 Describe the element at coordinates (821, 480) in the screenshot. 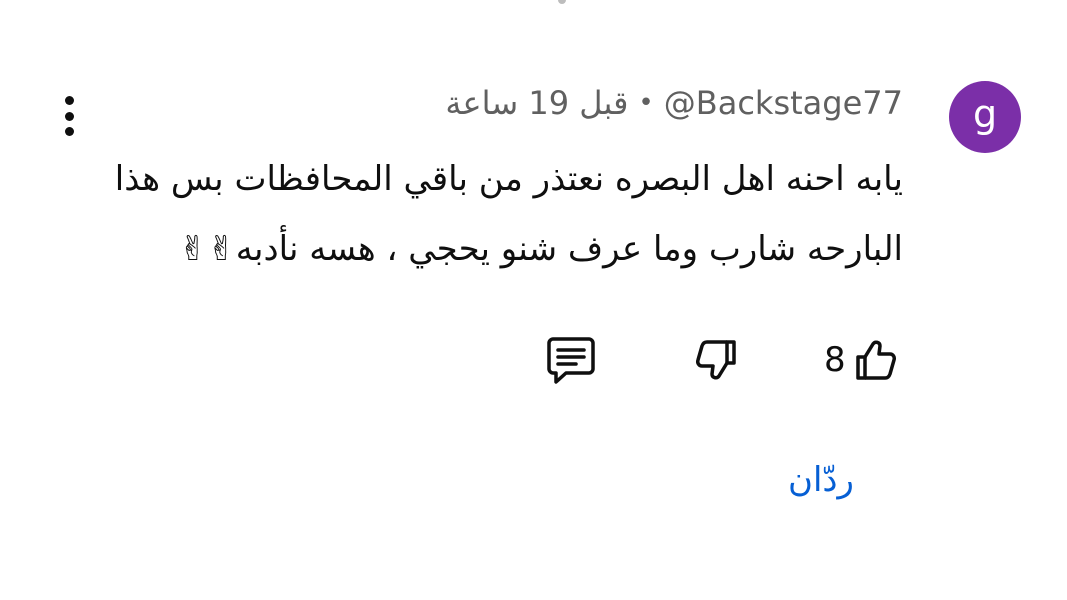

I see `view-replies-link: ردّان` at that location.